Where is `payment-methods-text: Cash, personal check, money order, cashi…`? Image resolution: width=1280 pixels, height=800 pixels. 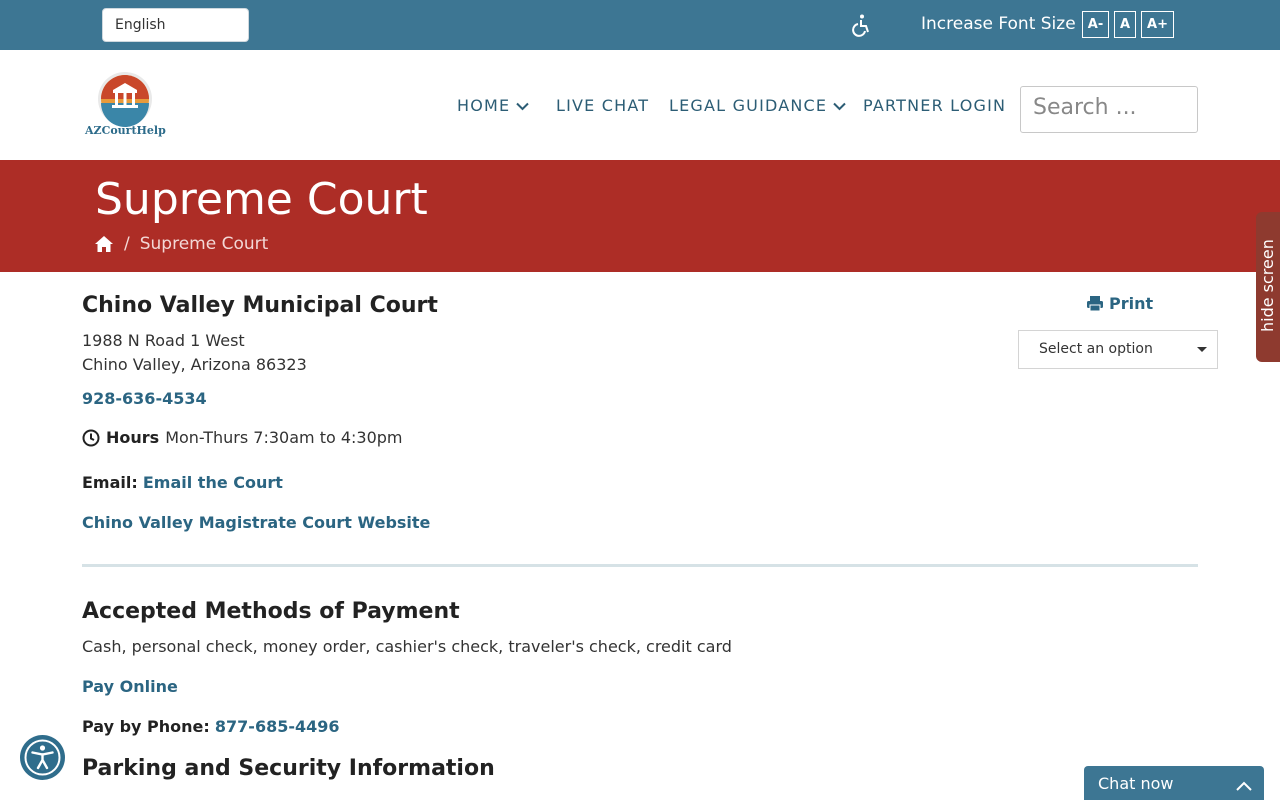 payment-methods-text: Cash, personal check, money order, cashi… is located at coordinates (407, 646).